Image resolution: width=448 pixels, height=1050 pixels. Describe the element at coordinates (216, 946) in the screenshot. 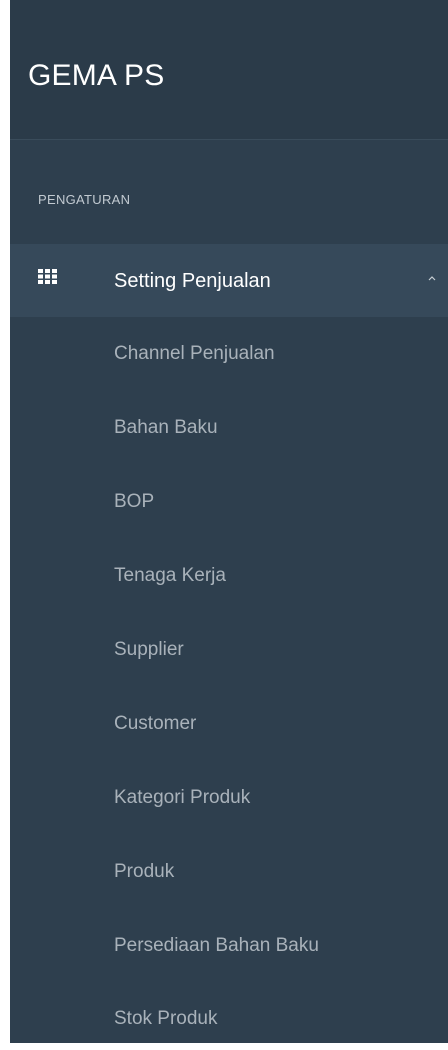

I see `submenu-item-persediaan-bahan-baku: Persediaan Bahan Baku` at that location.